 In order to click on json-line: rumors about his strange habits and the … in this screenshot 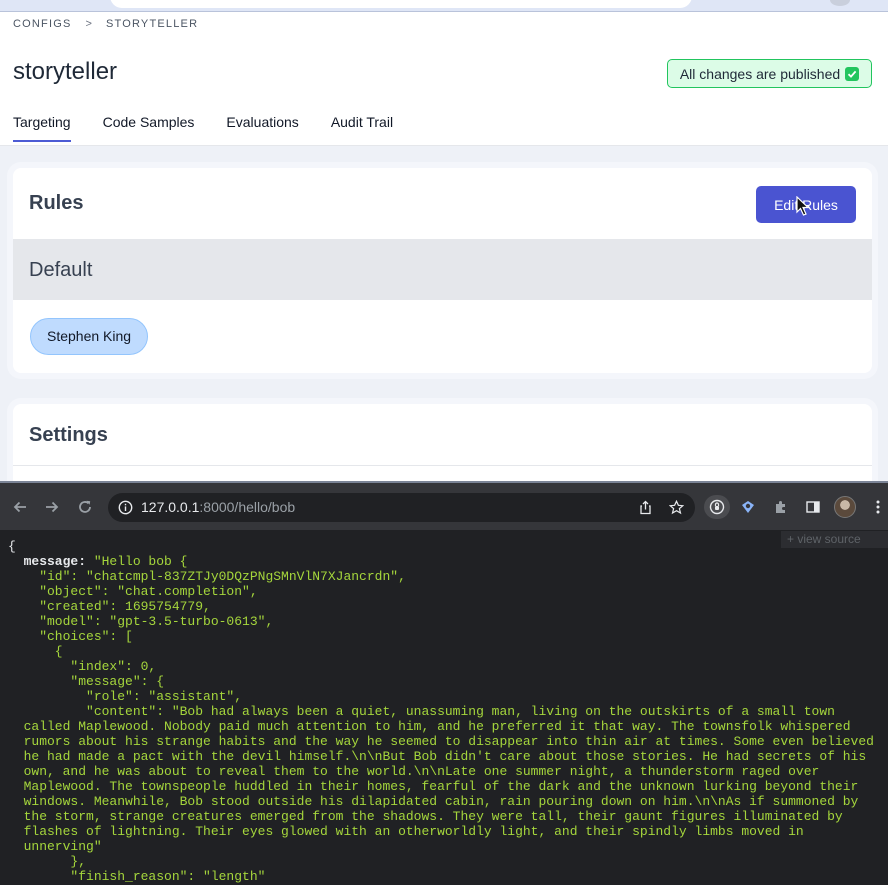, I will do `click(441, 741)`.